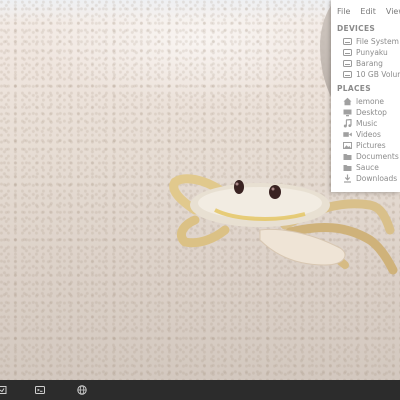 This screenshot has width=400, height=400. I want to click on sidebar-item-desktop: Desktop, so click(365, 112).